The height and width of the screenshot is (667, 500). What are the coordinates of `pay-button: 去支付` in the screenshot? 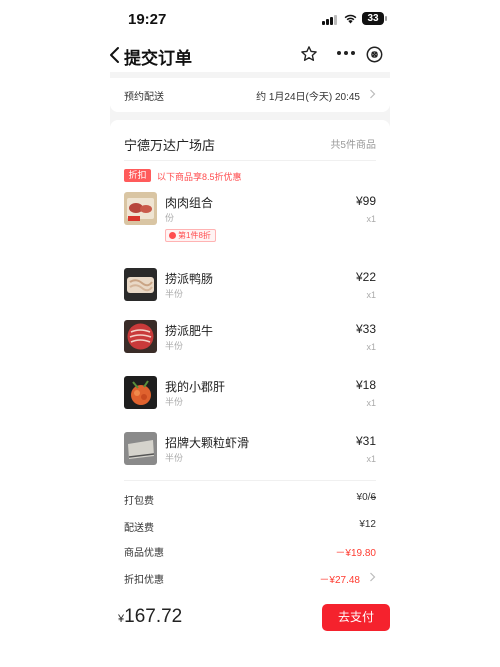 It's located at (356, 617).